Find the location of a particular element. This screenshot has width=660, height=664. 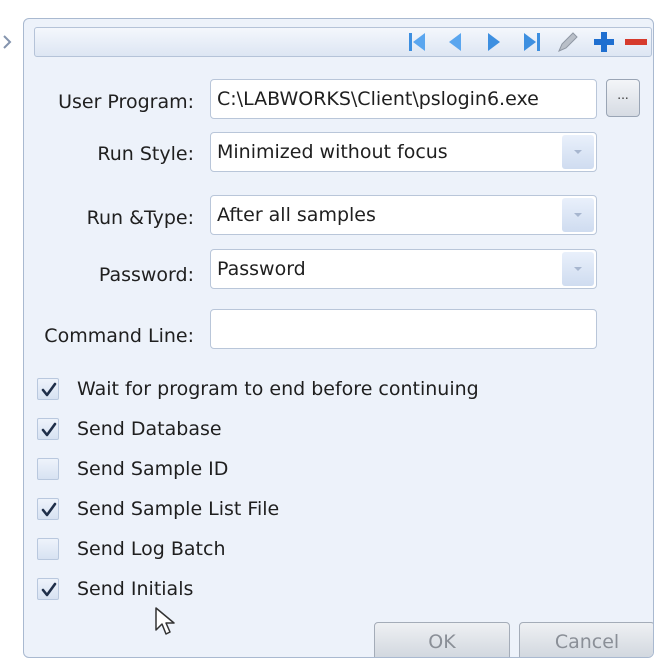

command-line-label: Command Line: is located at coordinates (119, 336).